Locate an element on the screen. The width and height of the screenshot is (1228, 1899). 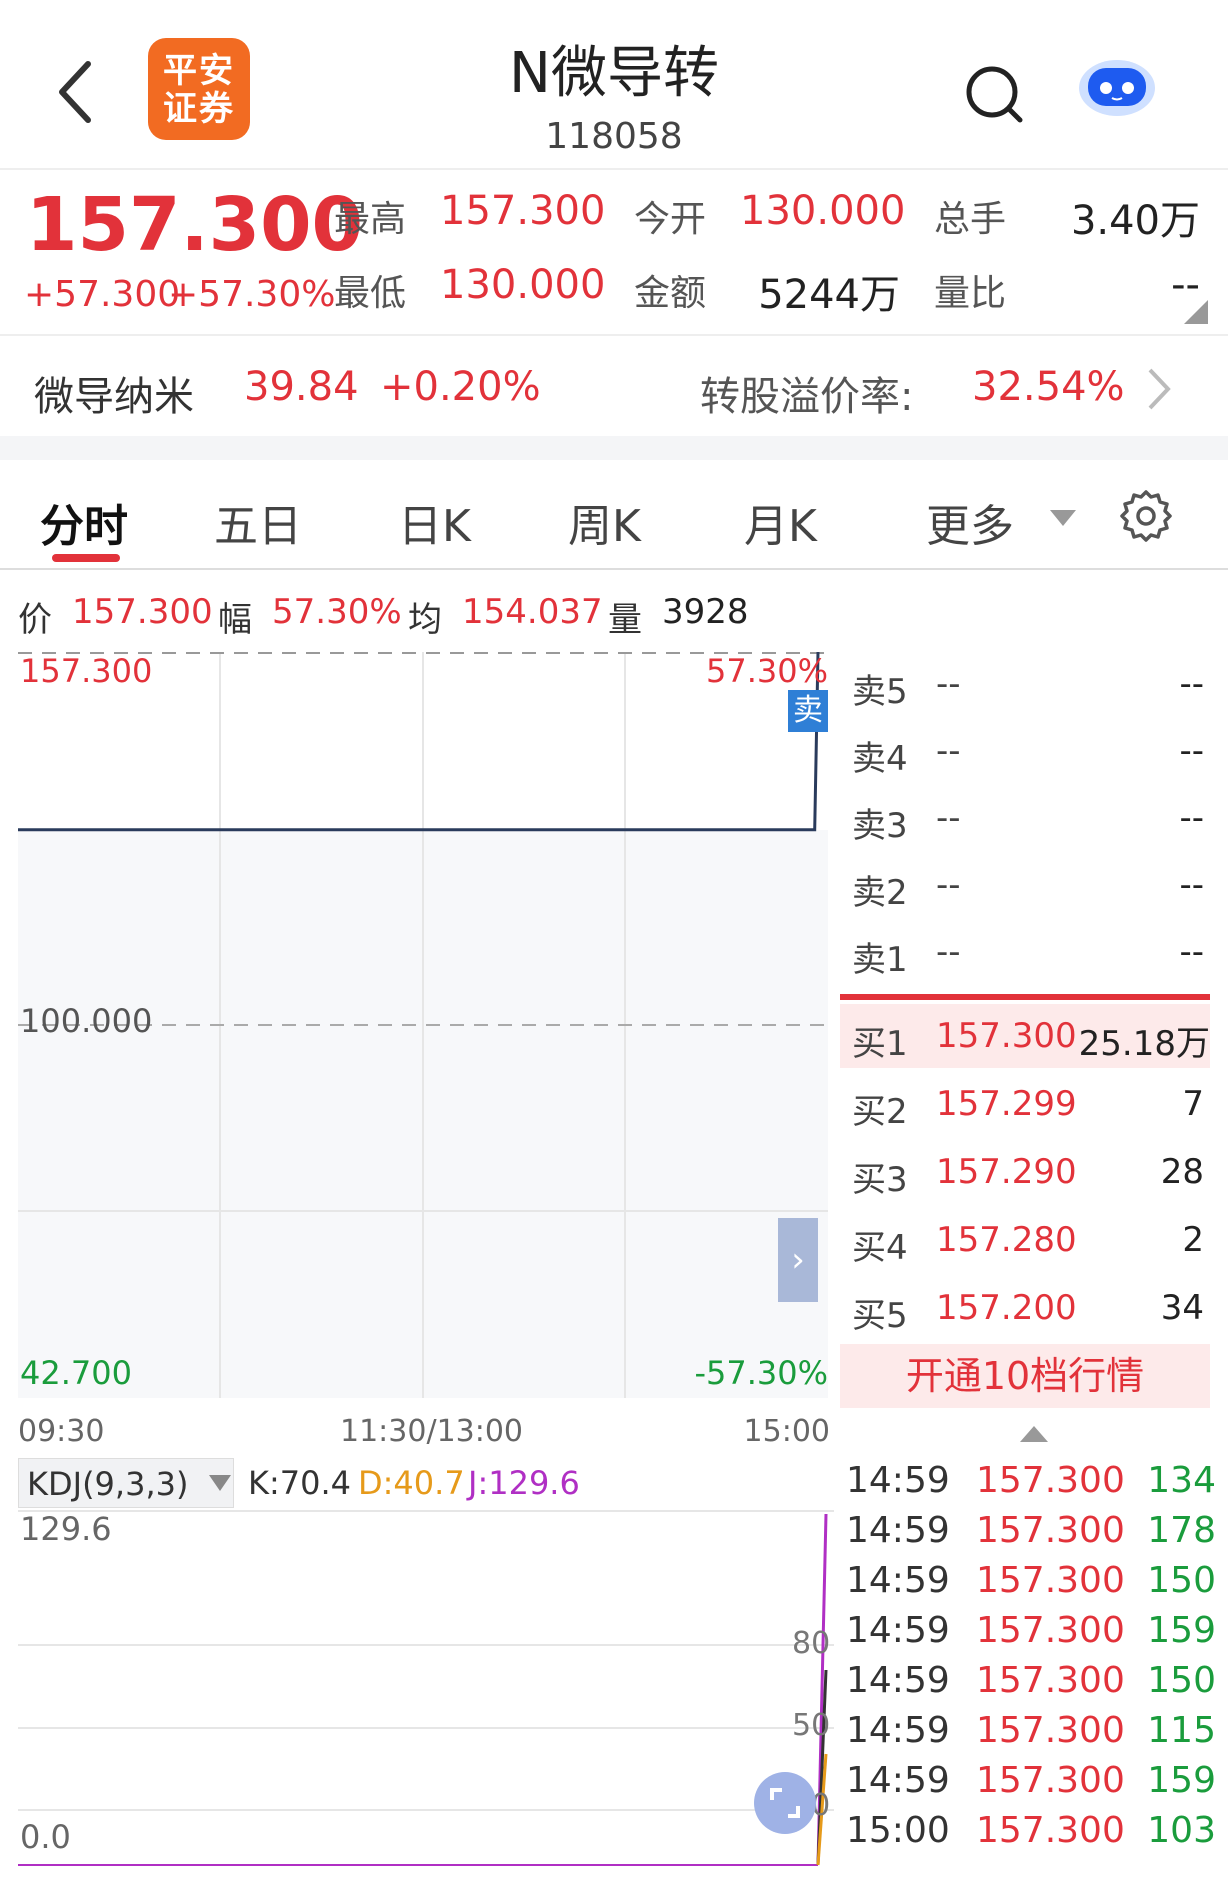
time-mid: 11:30/13:00 is located at coordinates (432, 1431).